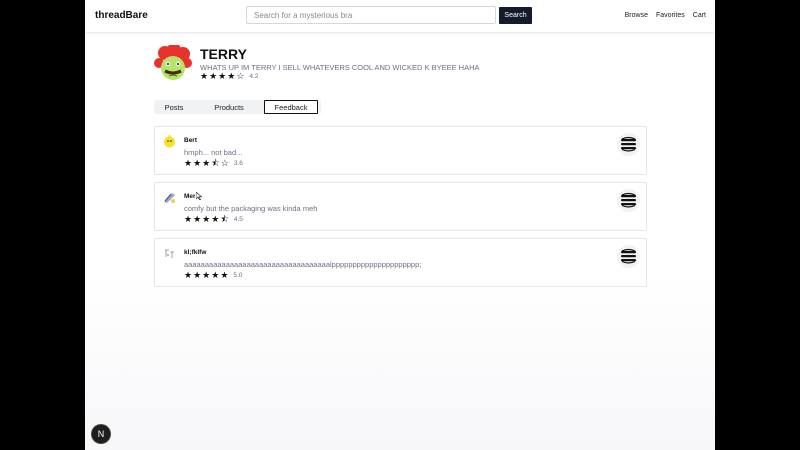 Image resolution: width=800 pixels, height=450 pixels. What do you see at coordinates (254, 76) in the screenshot?
I see `seller-rating-value: 4.2` at bounding box center [254, 76].